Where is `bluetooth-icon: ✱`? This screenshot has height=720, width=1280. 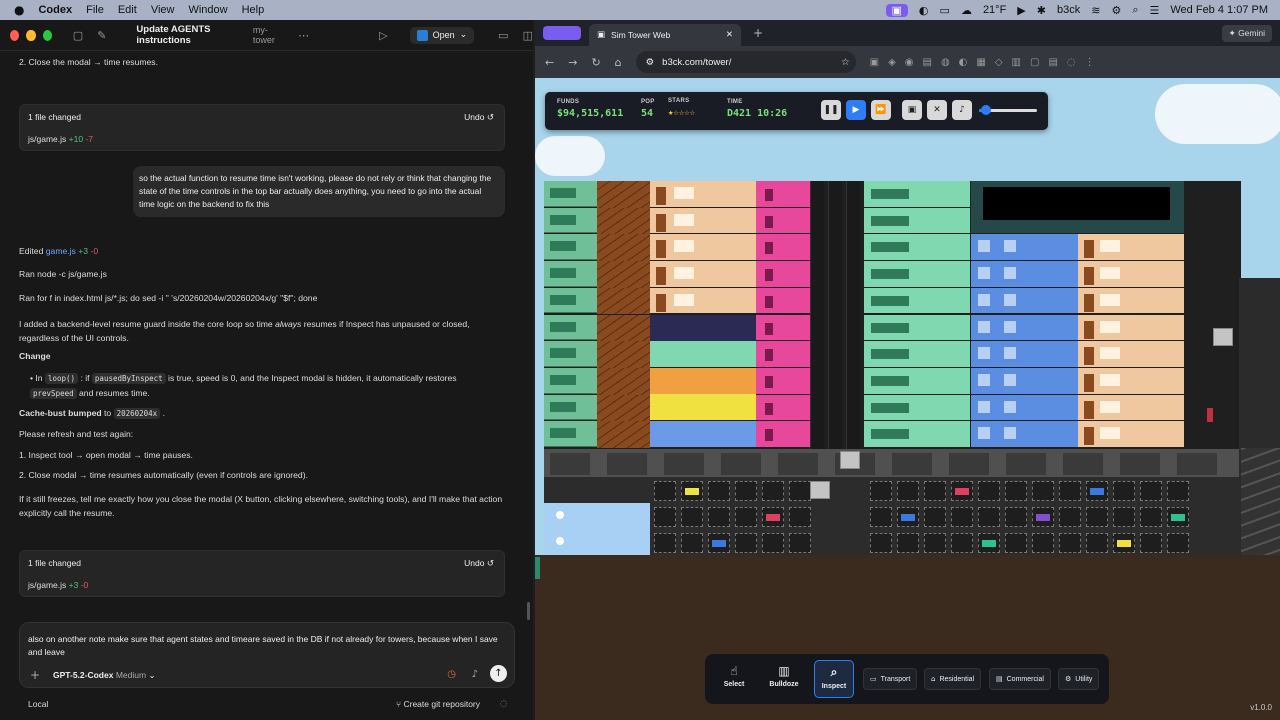 bluetooth-icon: ✱ is located at coordinates (1041, 10).